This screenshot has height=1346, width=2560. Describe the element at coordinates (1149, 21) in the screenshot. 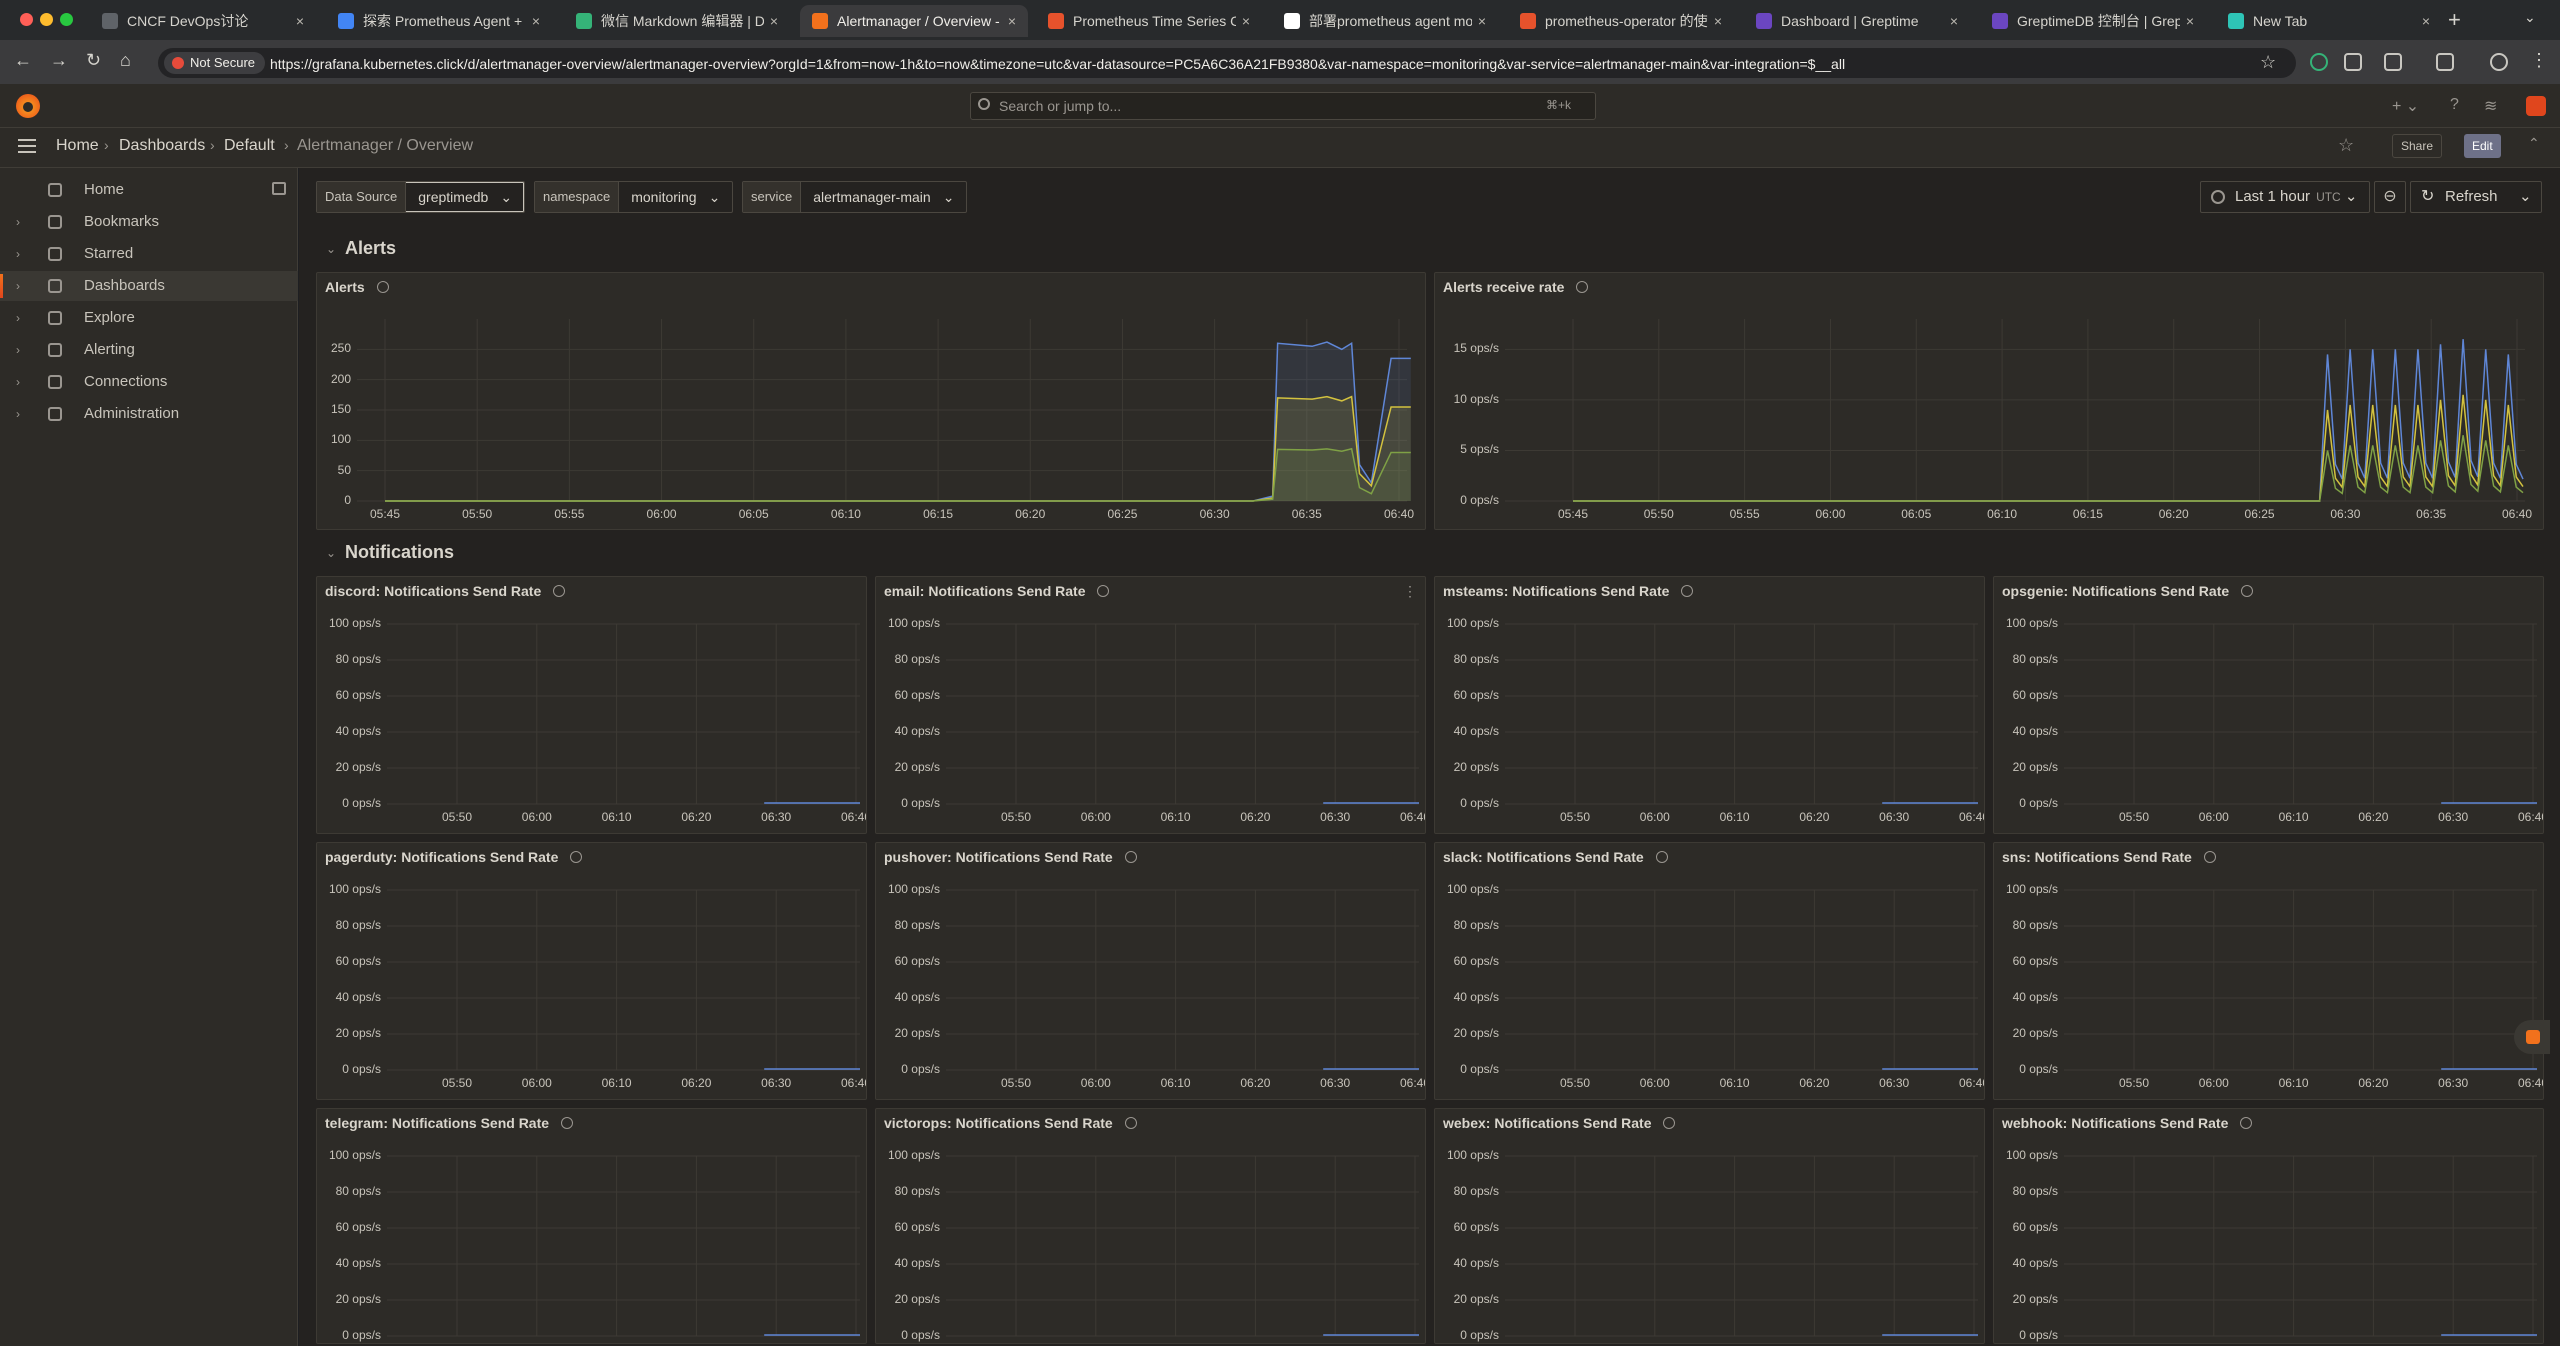

I see `browser-tab: Prometheus Time Series Coll ×` at that location.